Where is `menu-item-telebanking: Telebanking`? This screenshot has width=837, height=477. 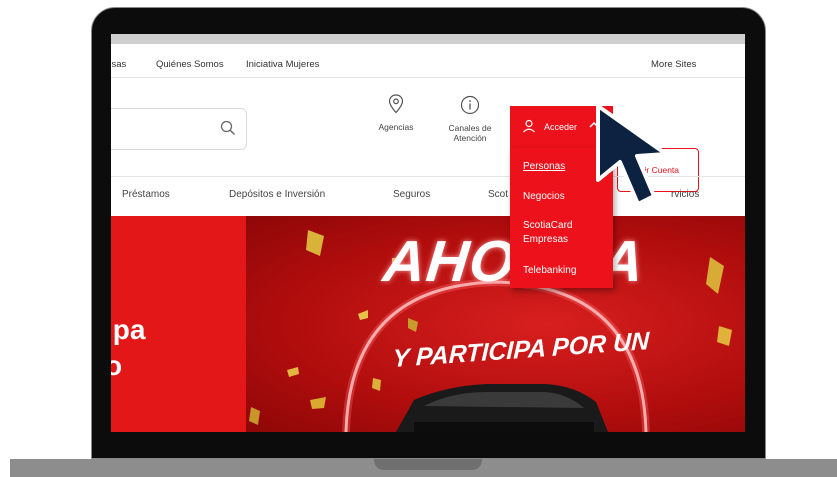
menu-item-telebanking: Telebanking is located at coordinates (549, 271).